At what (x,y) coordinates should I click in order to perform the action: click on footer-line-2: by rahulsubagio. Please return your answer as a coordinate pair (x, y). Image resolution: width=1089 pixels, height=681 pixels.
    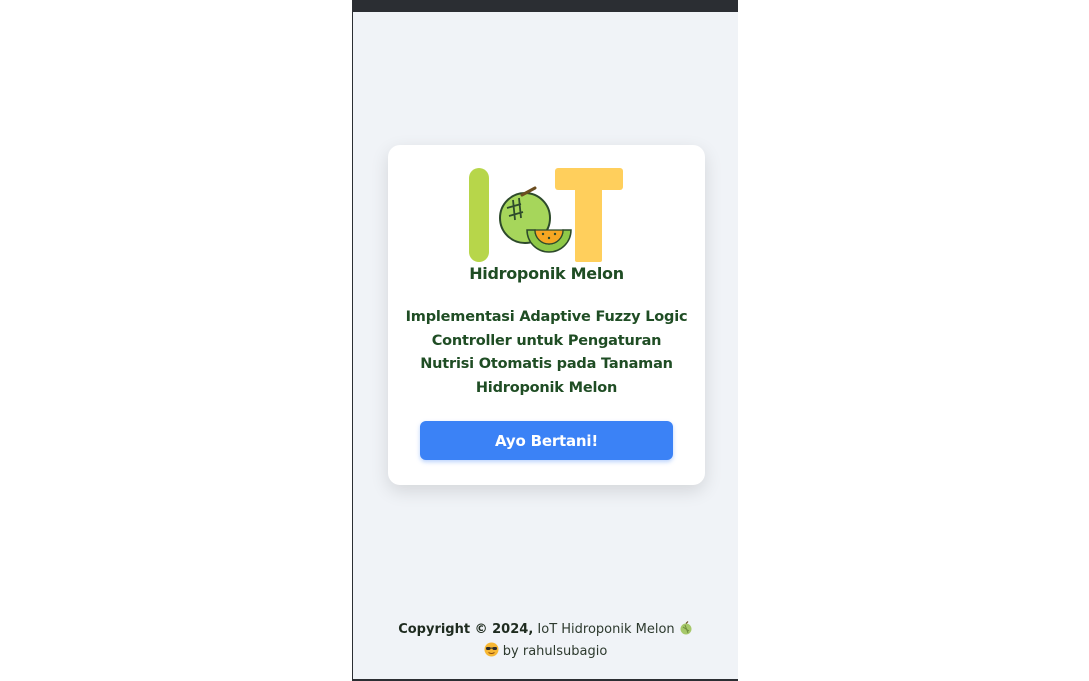
    Looking at the image, I should click on (545, 653).